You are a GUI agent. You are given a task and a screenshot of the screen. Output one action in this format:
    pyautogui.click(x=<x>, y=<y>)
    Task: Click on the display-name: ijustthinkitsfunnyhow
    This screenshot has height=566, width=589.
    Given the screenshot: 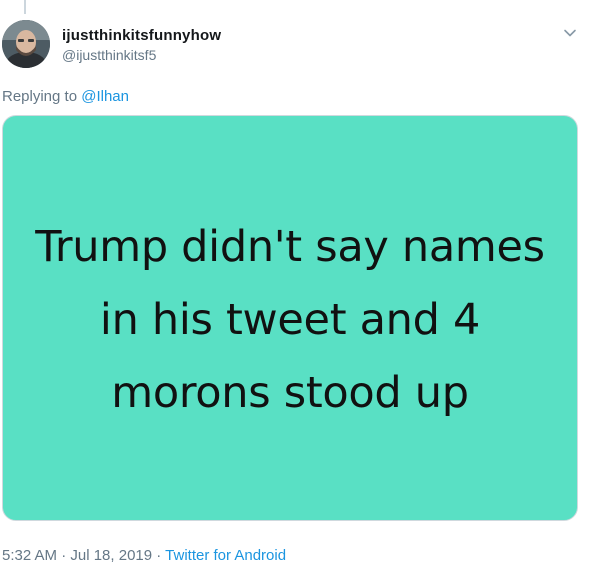 What is the action you would take?
    pyautogui.click(x=141, y=35)
    